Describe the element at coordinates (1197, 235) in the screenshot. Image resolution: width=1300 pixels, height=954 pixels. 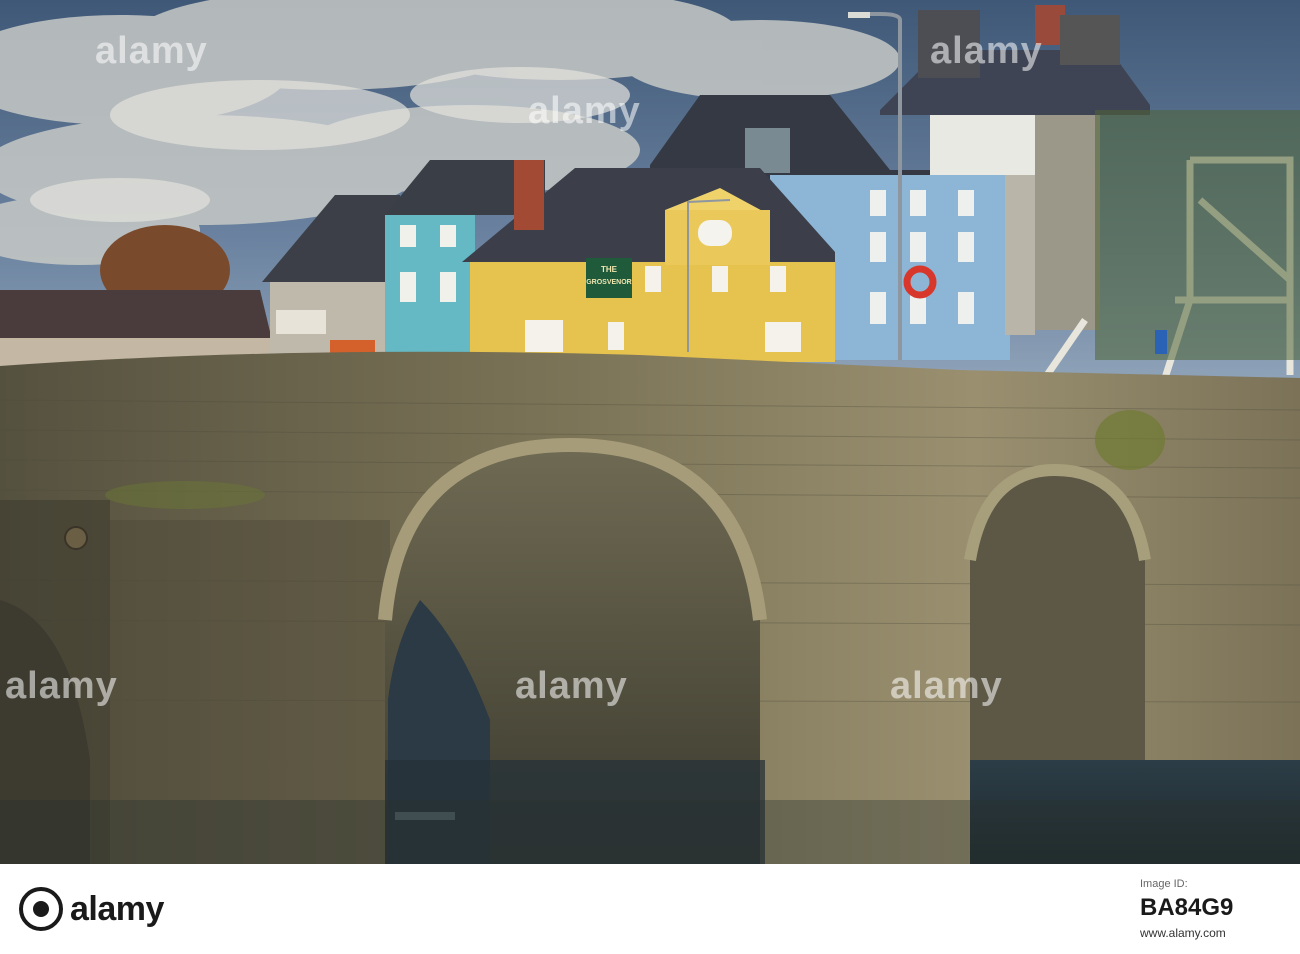
I see `ivy-wall` at that location.